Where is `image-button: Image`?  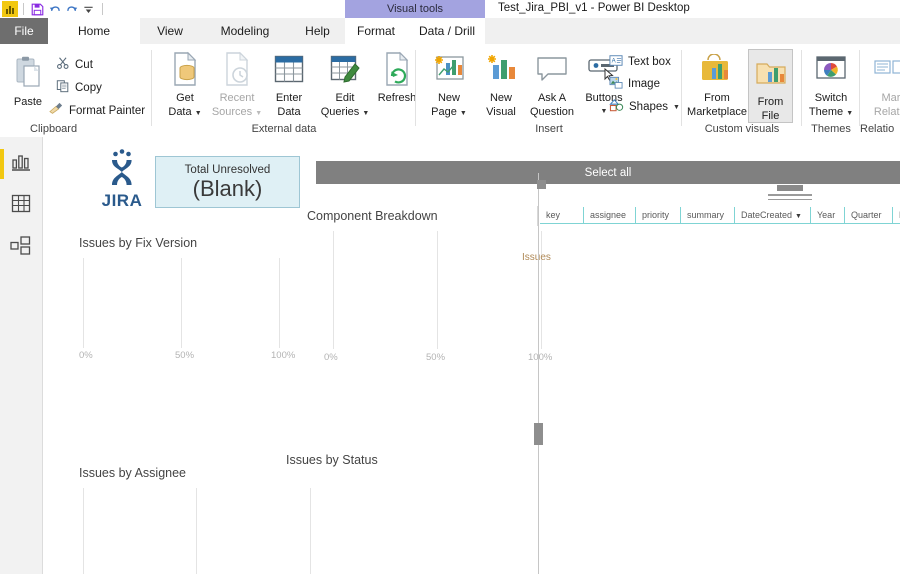 image-button: Image is located at coordinates (634, 84).